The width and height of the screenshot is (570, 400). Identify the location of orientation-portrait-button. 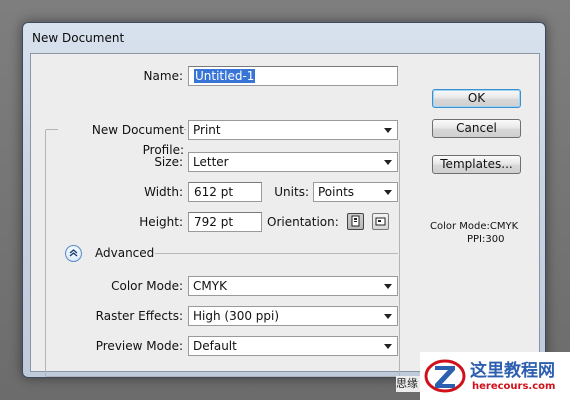
(355, 221).